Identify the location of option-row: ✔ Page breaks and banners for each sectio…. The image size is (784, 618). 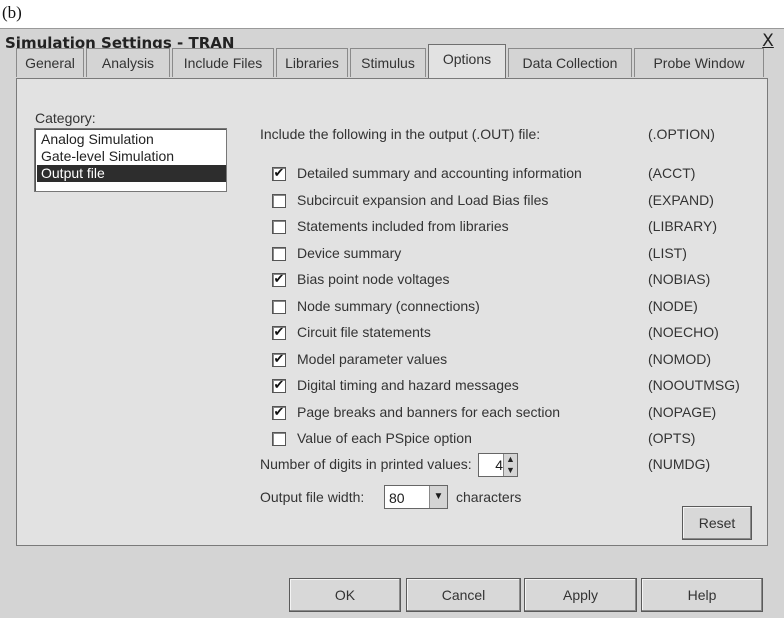
(522, 415).